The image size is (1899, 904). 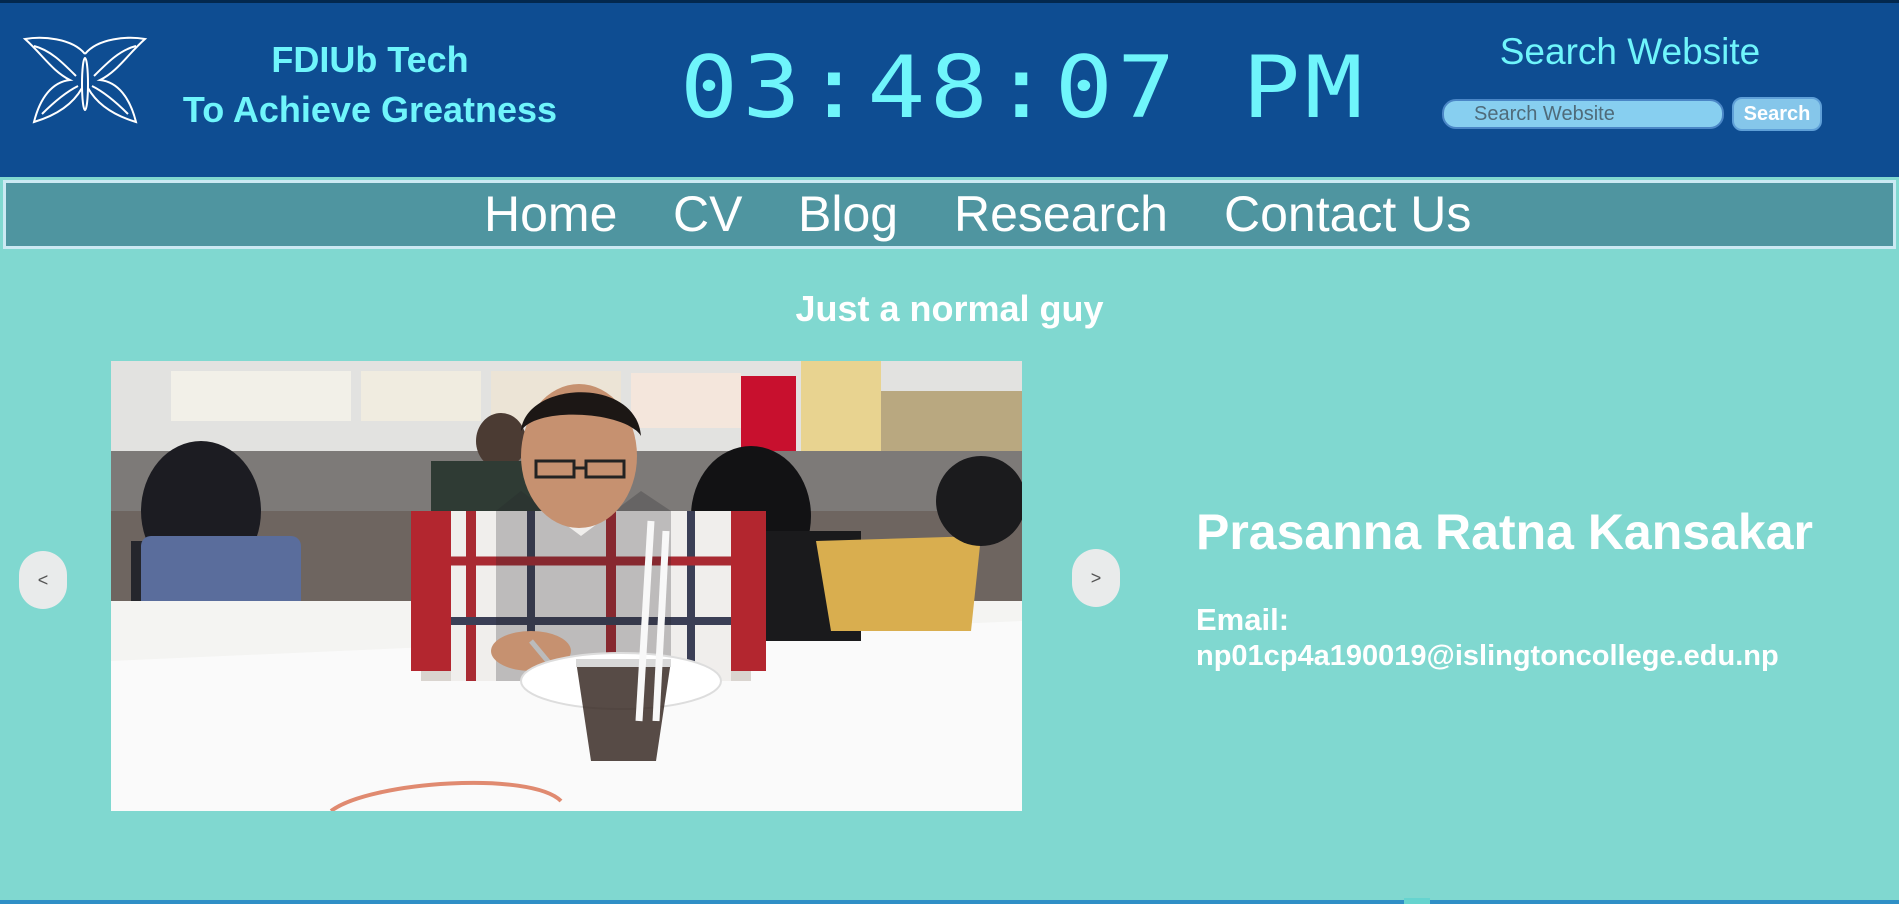 I want to click on brand-slogan: To Achieve Greatness, so click(x=370, y=109).